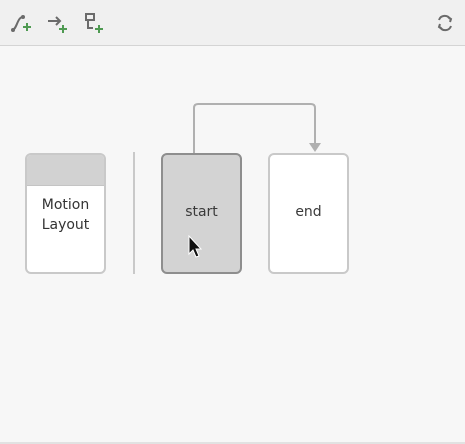 Image resolution: width=465 pixels, height=444 pixels. I want to click on toolbar, so click(232, 23).